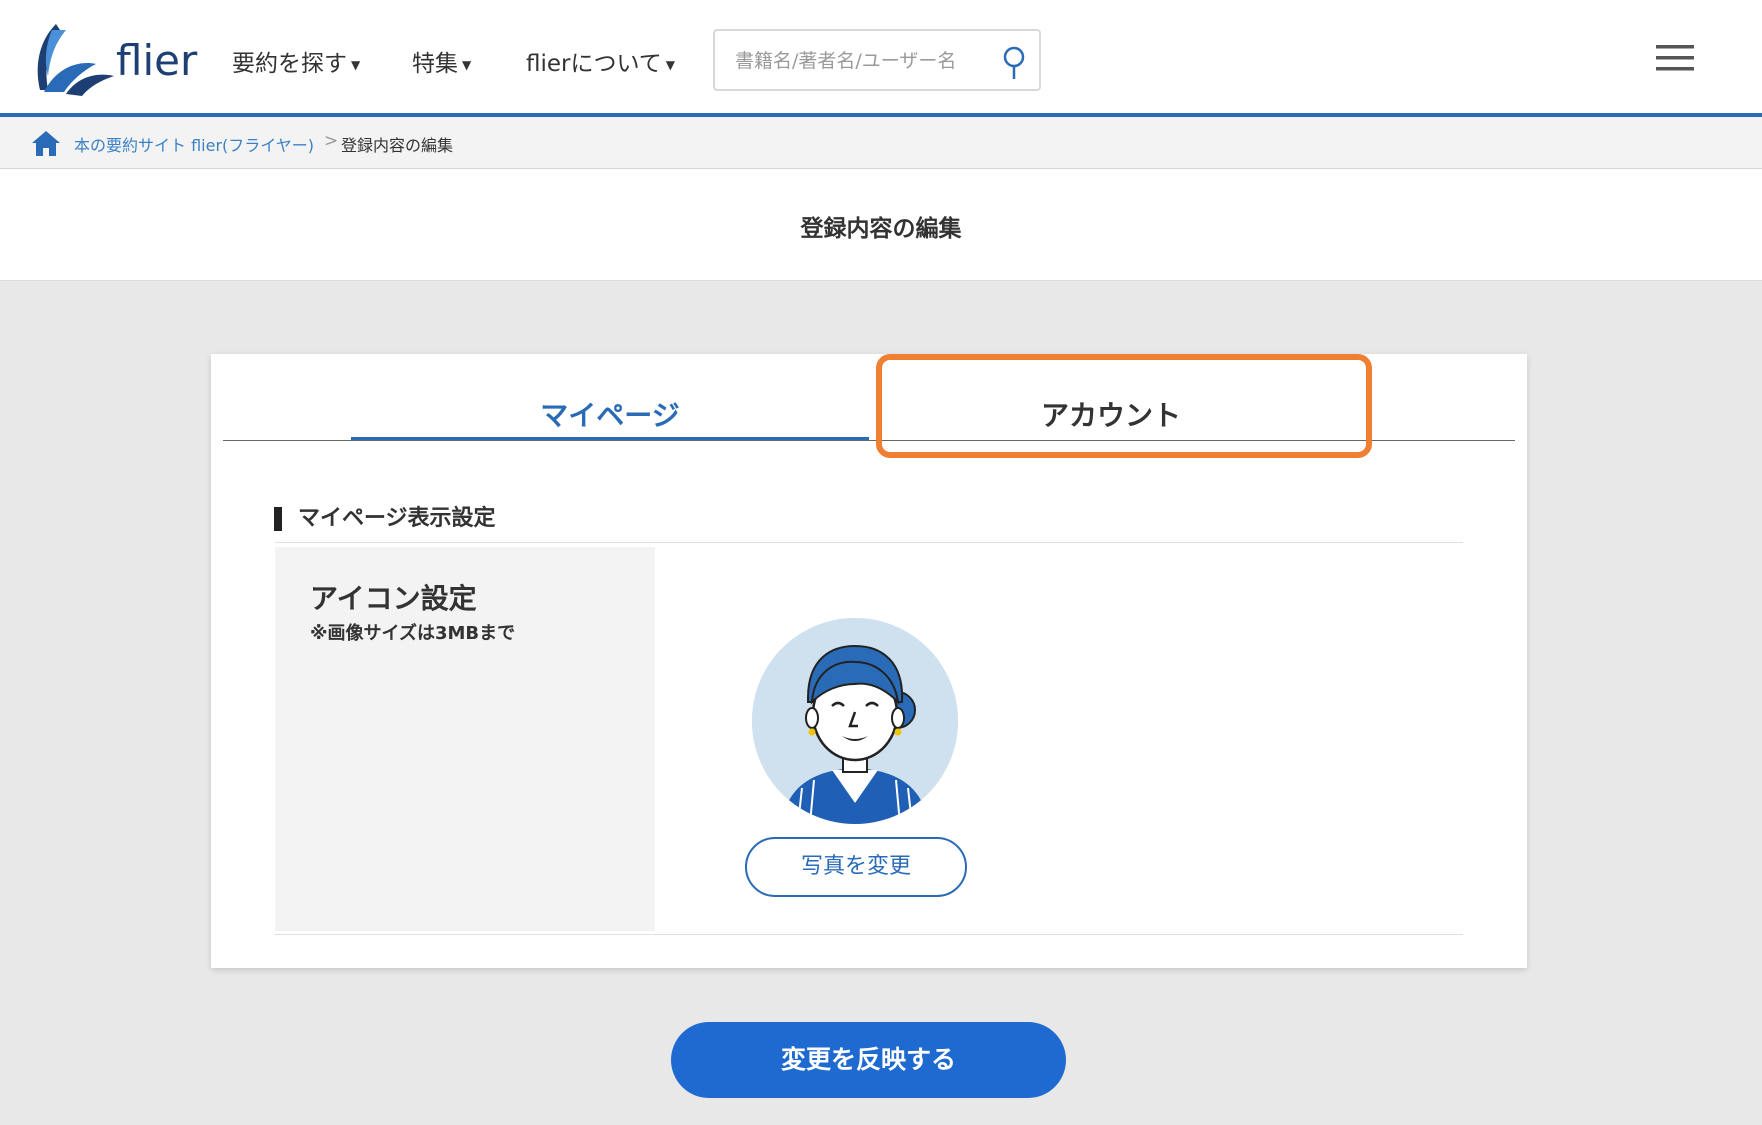  Describe the element at coordinates (860, 61) in the screenshot. I see `search-input` at that location.